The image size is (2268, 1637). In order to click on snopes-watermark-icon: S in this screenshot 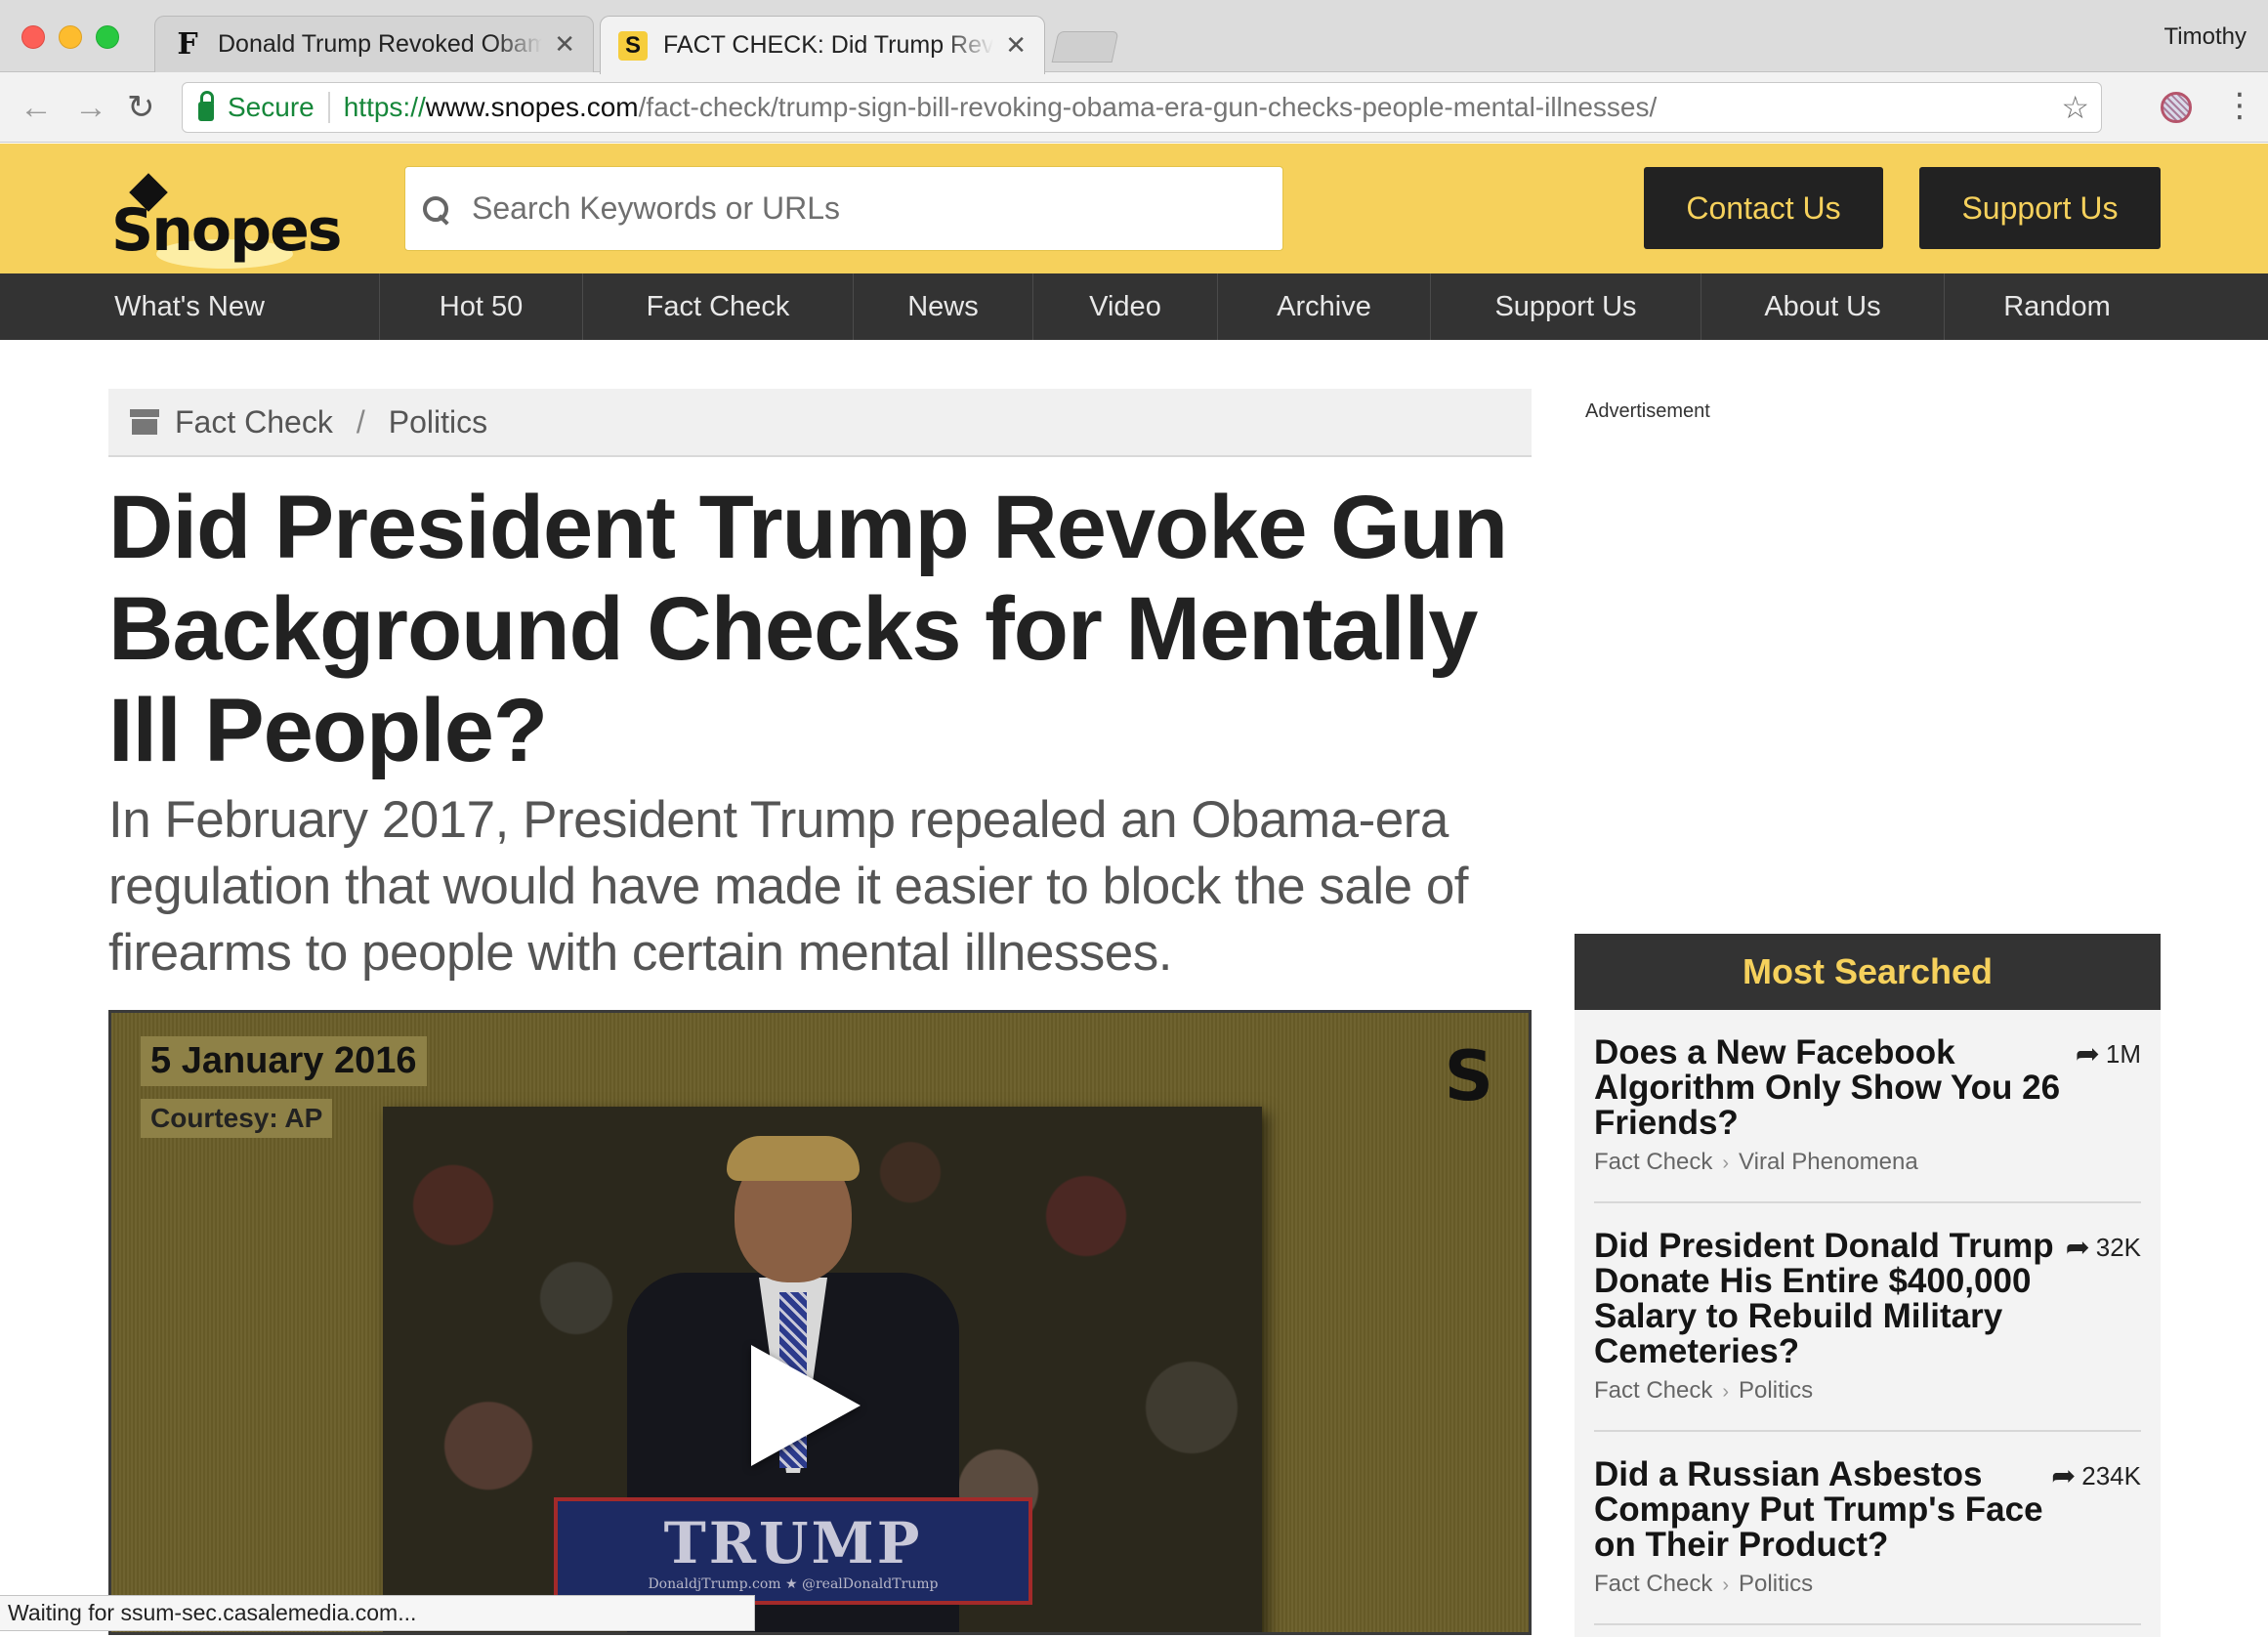, I will do `click(1468, 1076)`.